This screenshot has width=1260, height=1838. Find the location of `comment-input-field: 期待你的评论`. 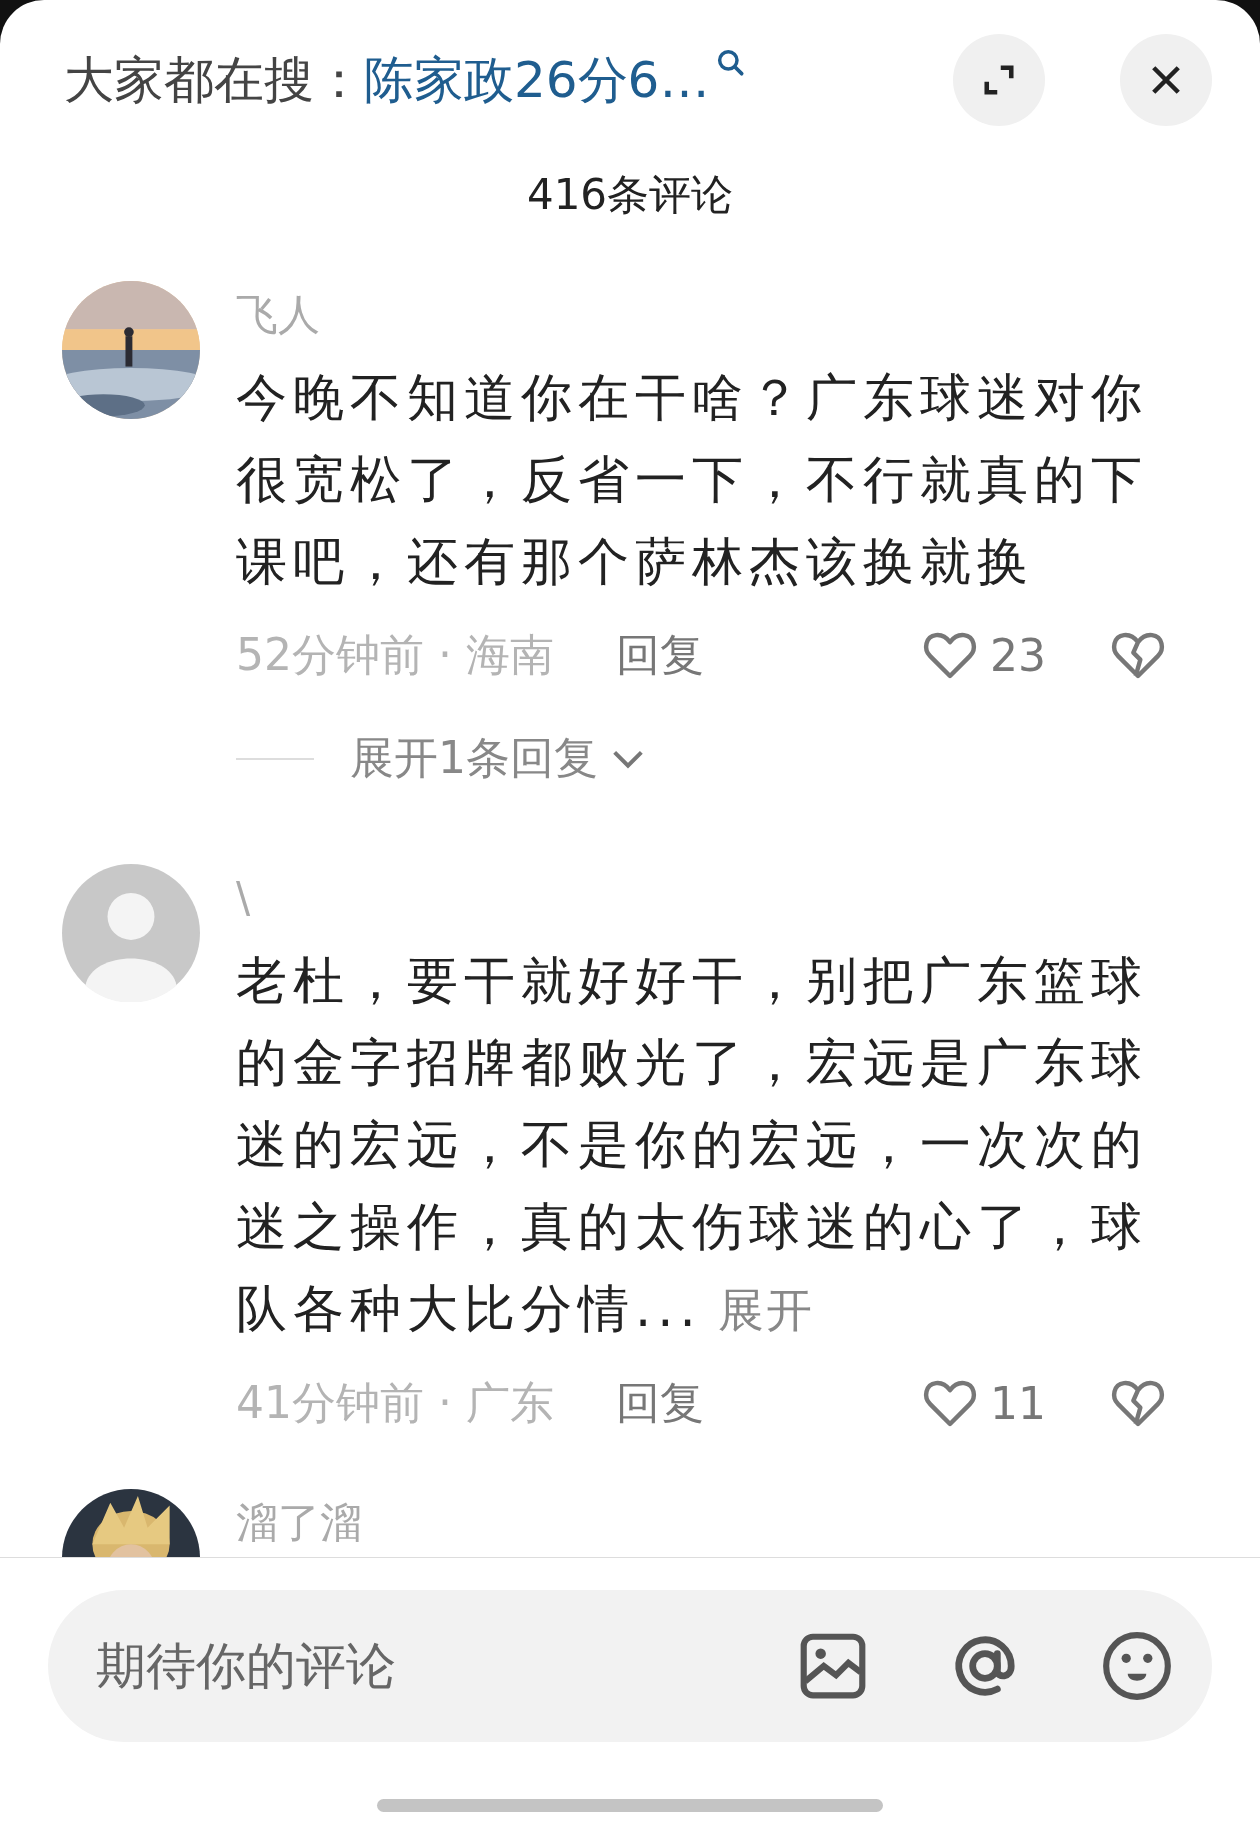

comment-input-field: 期待你的评论 is located at coordinates (630, 1666).